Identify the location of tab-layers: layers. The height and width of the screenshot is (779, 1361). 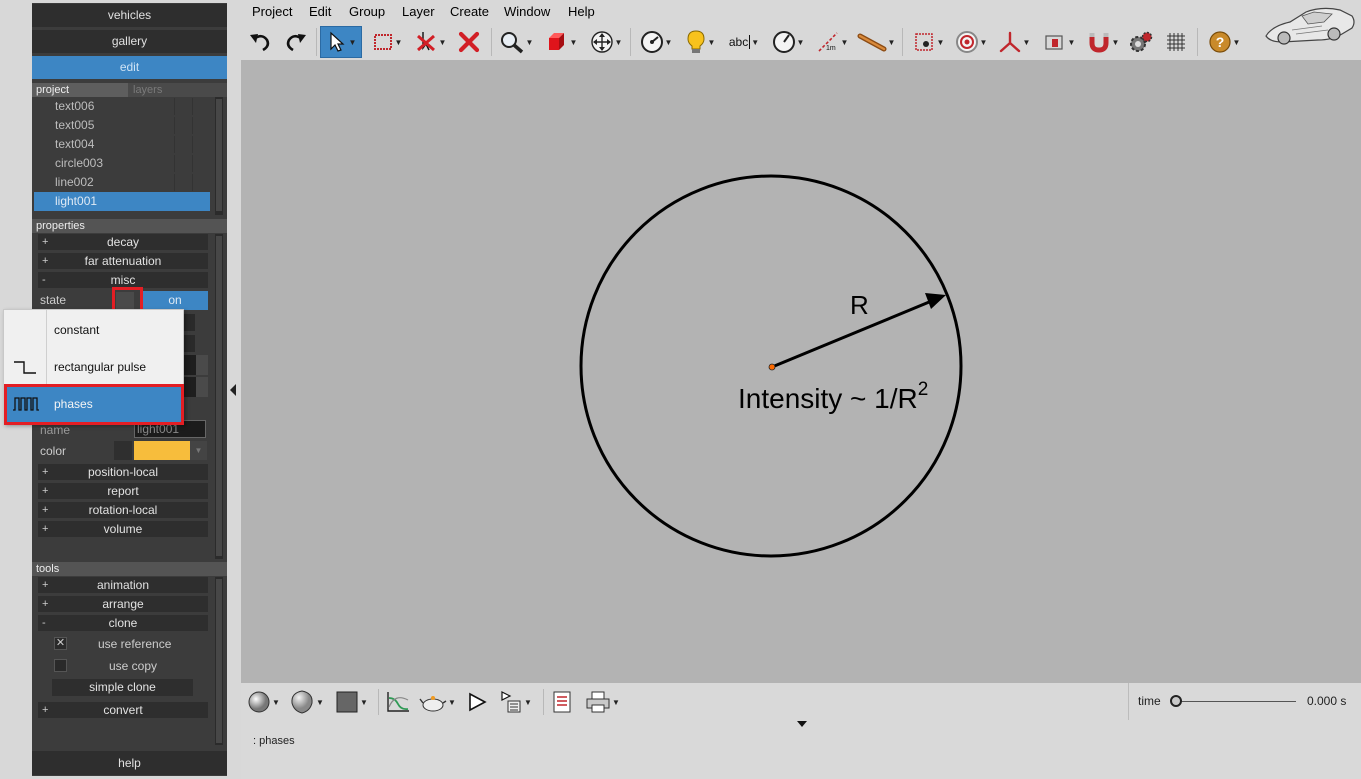
(169, 90).